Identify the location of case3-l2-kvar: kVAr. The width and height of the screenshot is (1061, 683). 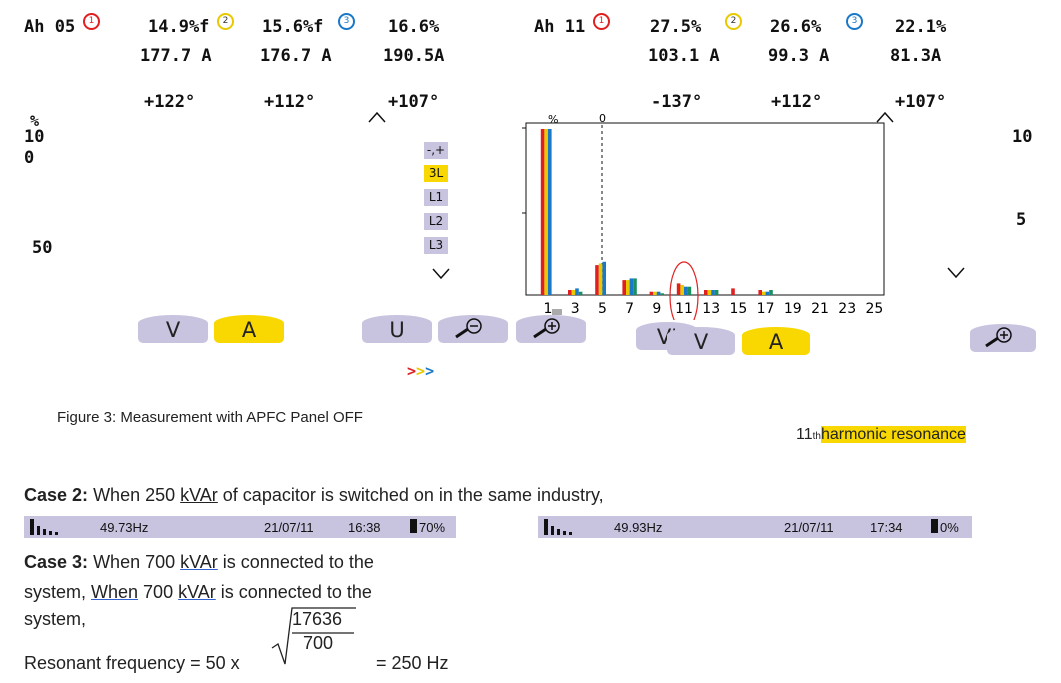
(197, 592).